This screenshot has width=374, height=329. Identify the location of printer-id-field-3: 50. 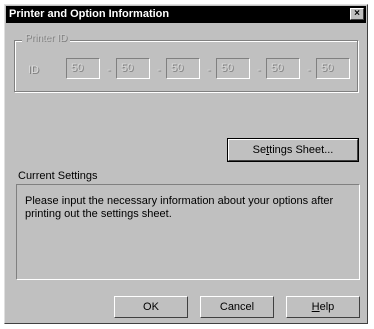
(183, 68).